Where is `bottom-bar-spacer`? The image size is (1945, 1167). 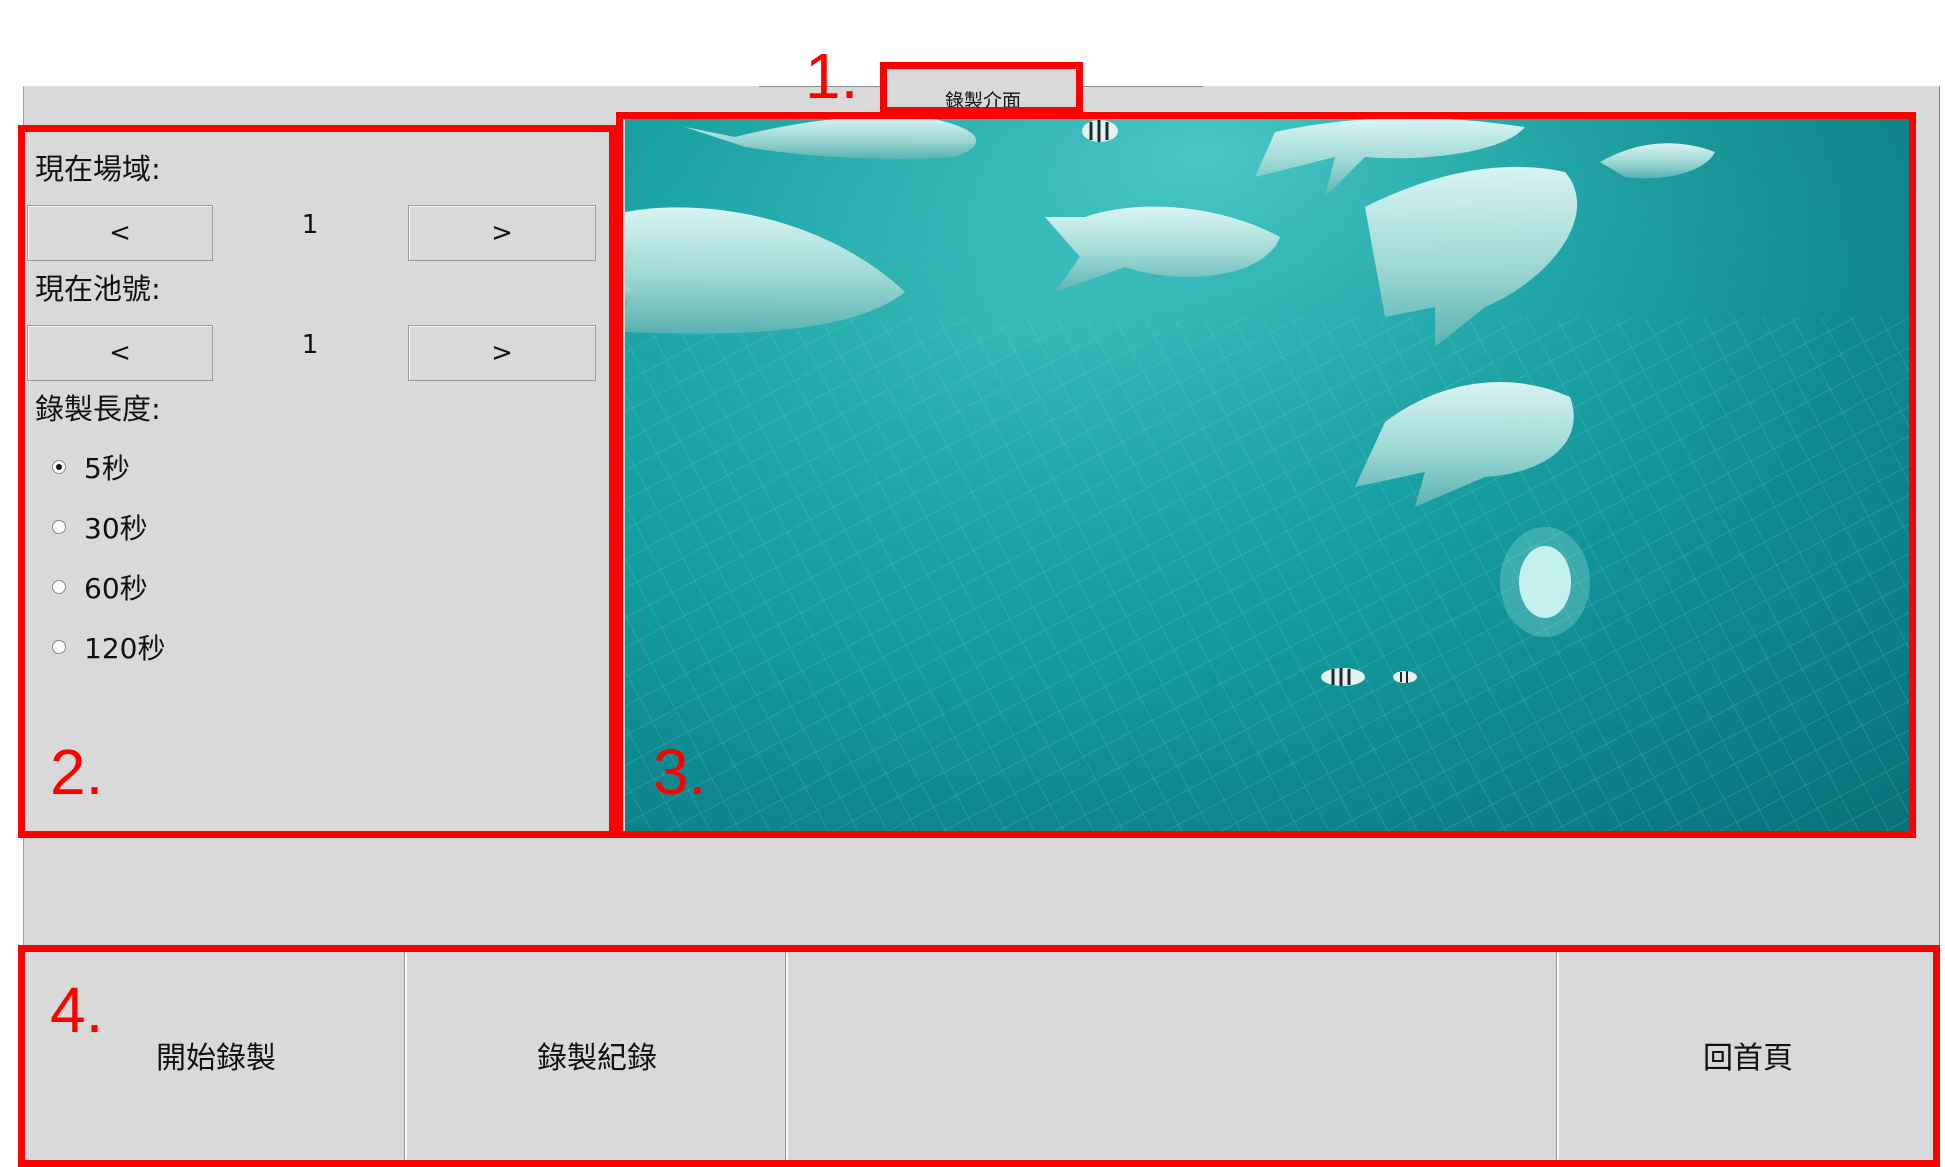
bottom-bar-spacer is located at coordinates (1173, 1055).